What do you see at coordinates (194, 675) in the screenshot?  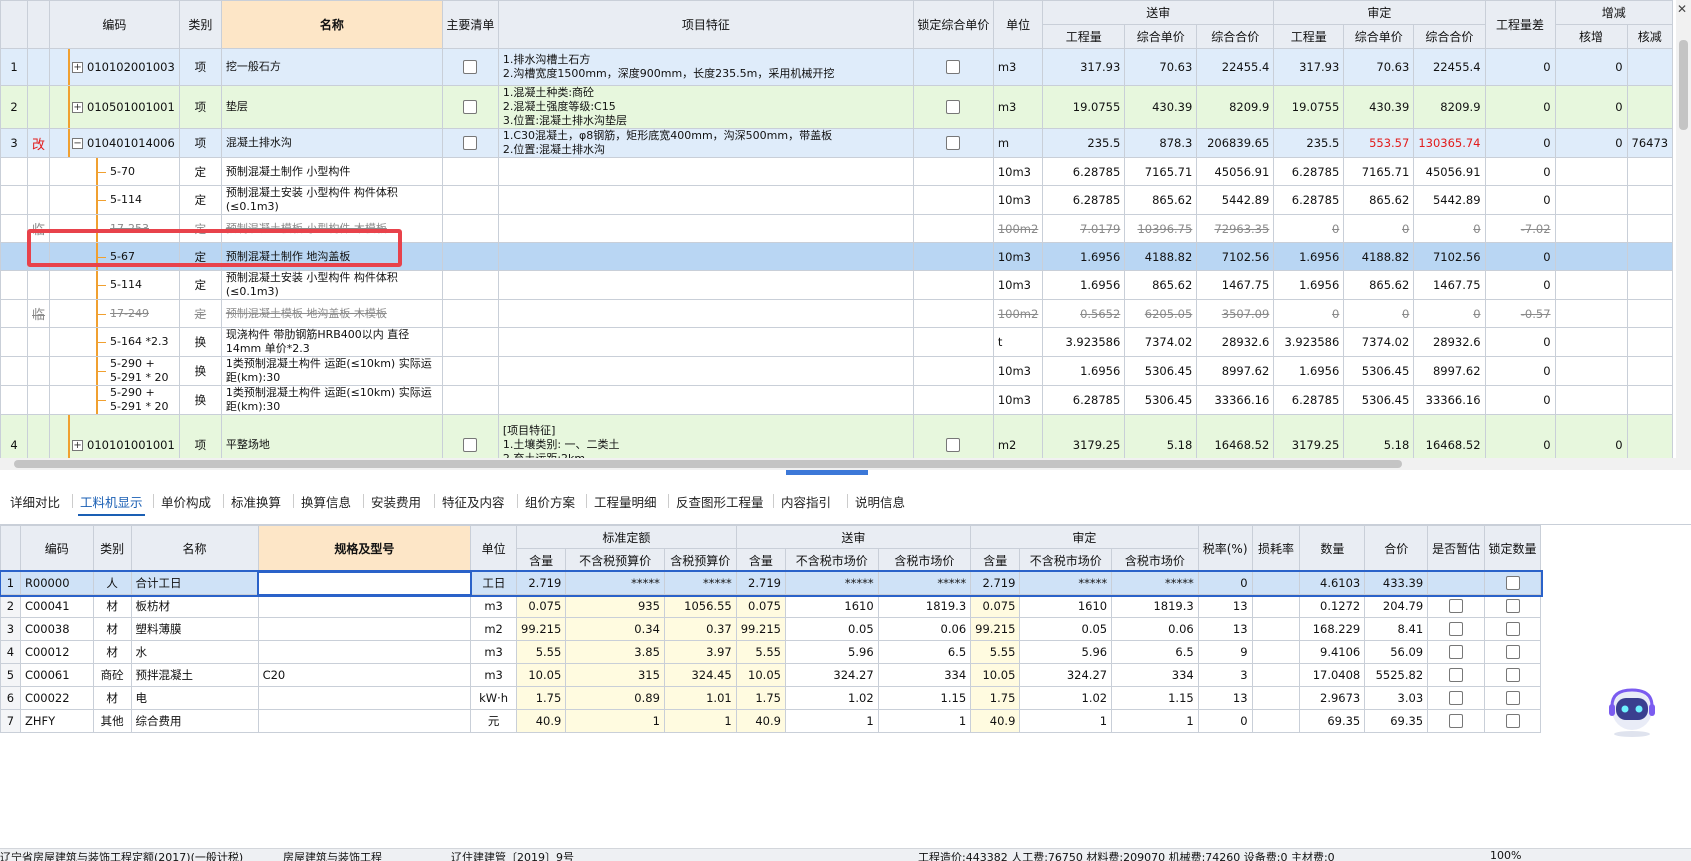 I see `name-cell: 预拌混凝土` at bounding box center [194, 675].